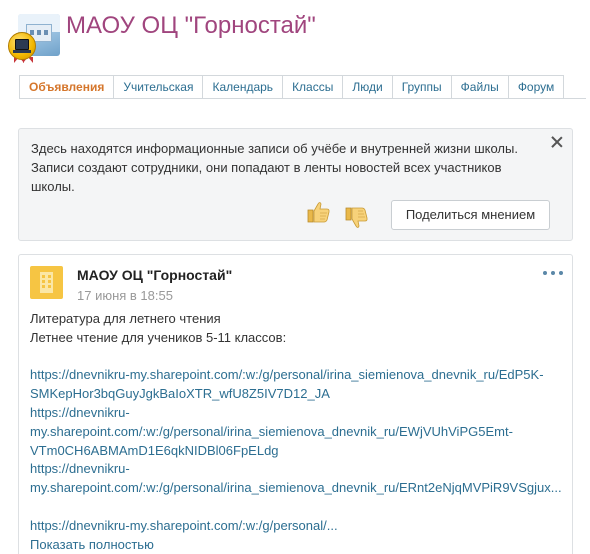  Describe the element at coordinates (356, 218) in the screenshot. I see `thumbs-down-icon` at that location.